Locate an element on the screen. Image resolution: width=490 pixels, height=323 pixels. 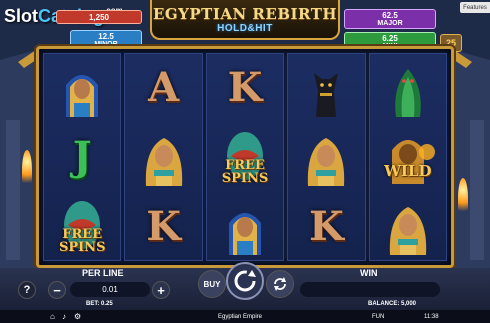
per-line-value: 0.01 is located at coordinates (110, 289).